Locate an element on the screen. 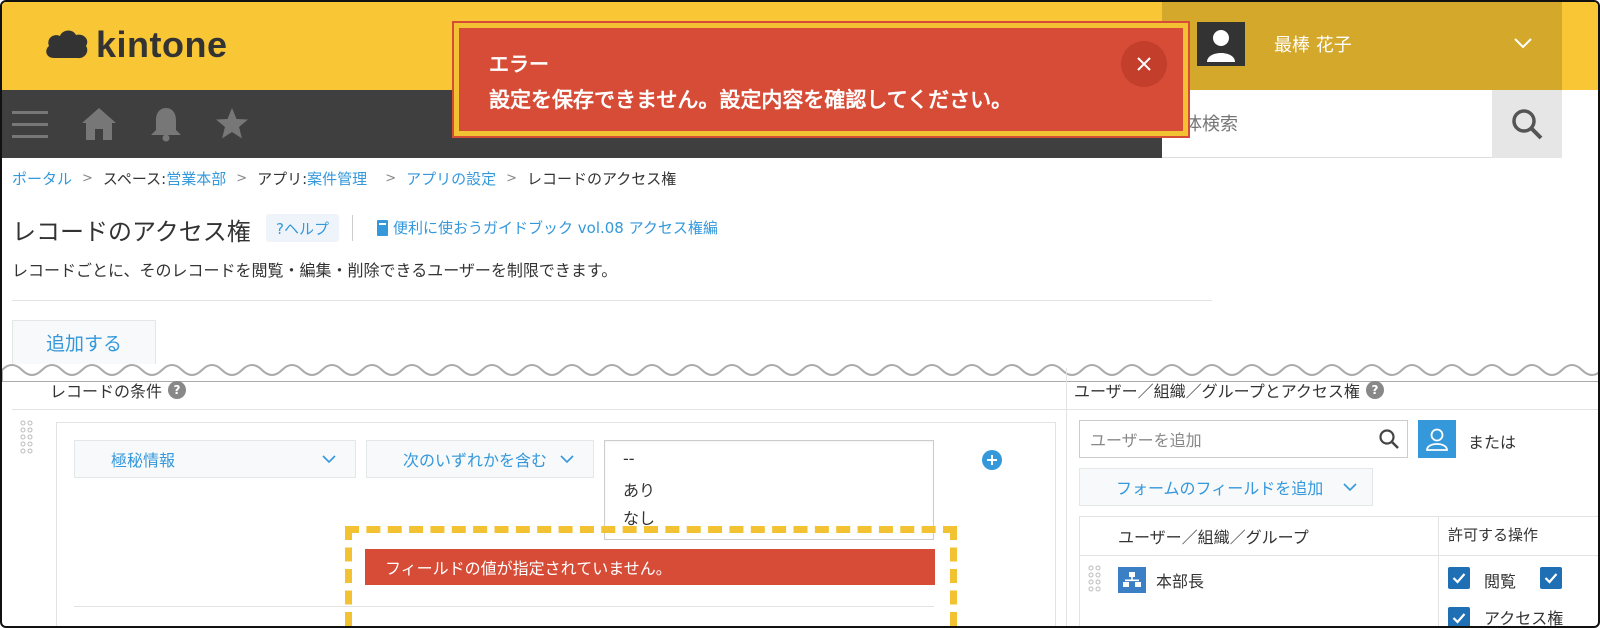  access-checkbox is located at coordinates (1459, 616).